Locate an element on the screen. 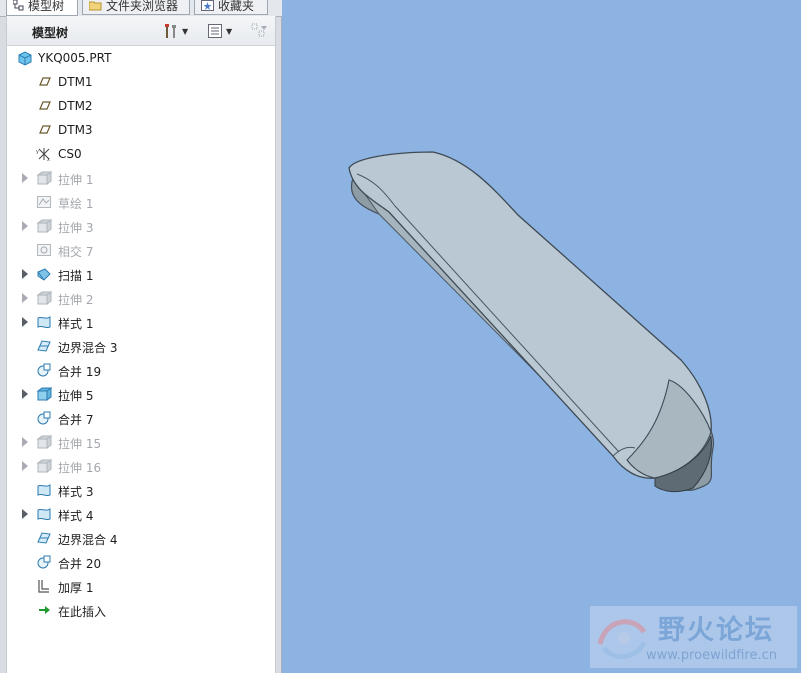  filter-icon is located at coordinates (259, 30).